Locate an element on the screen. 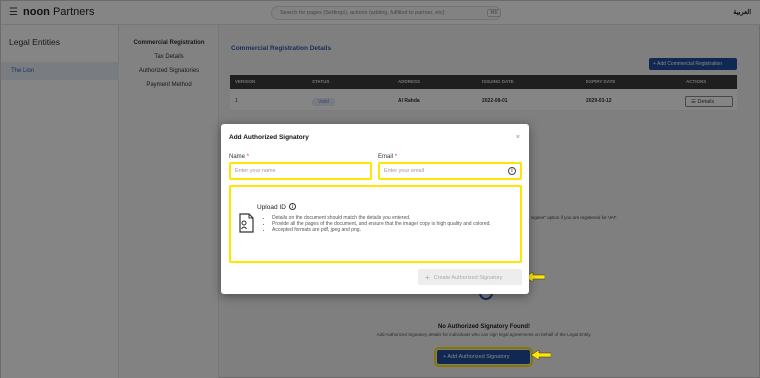 The width and height of the screenshot is (760, 378). email-field: Enter your email i is located at coordinates (450, 171).